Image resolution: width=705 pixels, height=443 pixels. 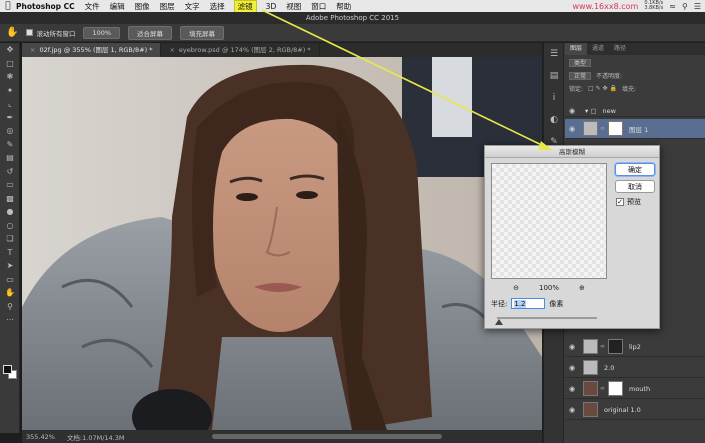 What do you see at coordinates (582, 288) in the screenshot?
I see `zoom-in-icon: ⊕` at bounding box center [582, 288].